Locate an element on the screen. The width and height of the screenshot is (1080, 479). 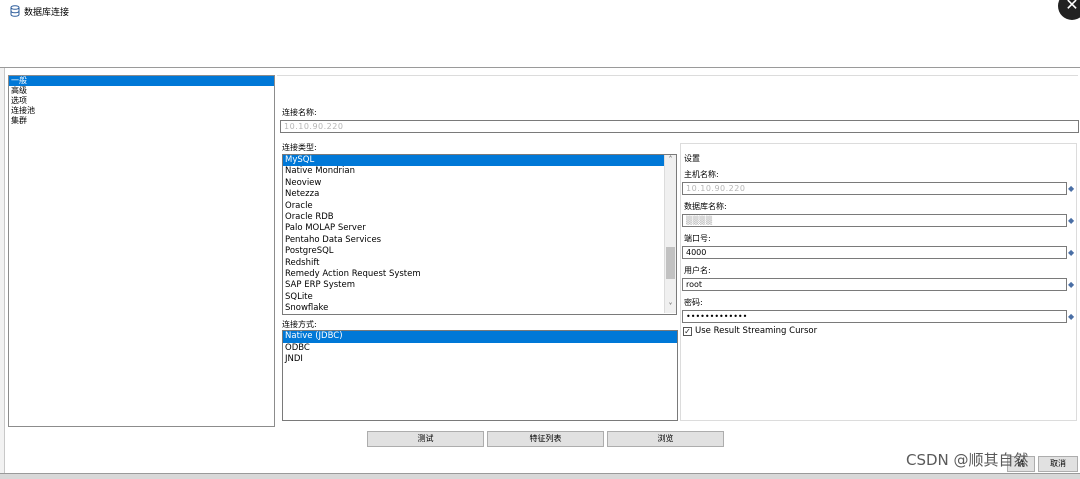
connection-name-value: 10.10.90.220 is located at coordinates (314, 126).